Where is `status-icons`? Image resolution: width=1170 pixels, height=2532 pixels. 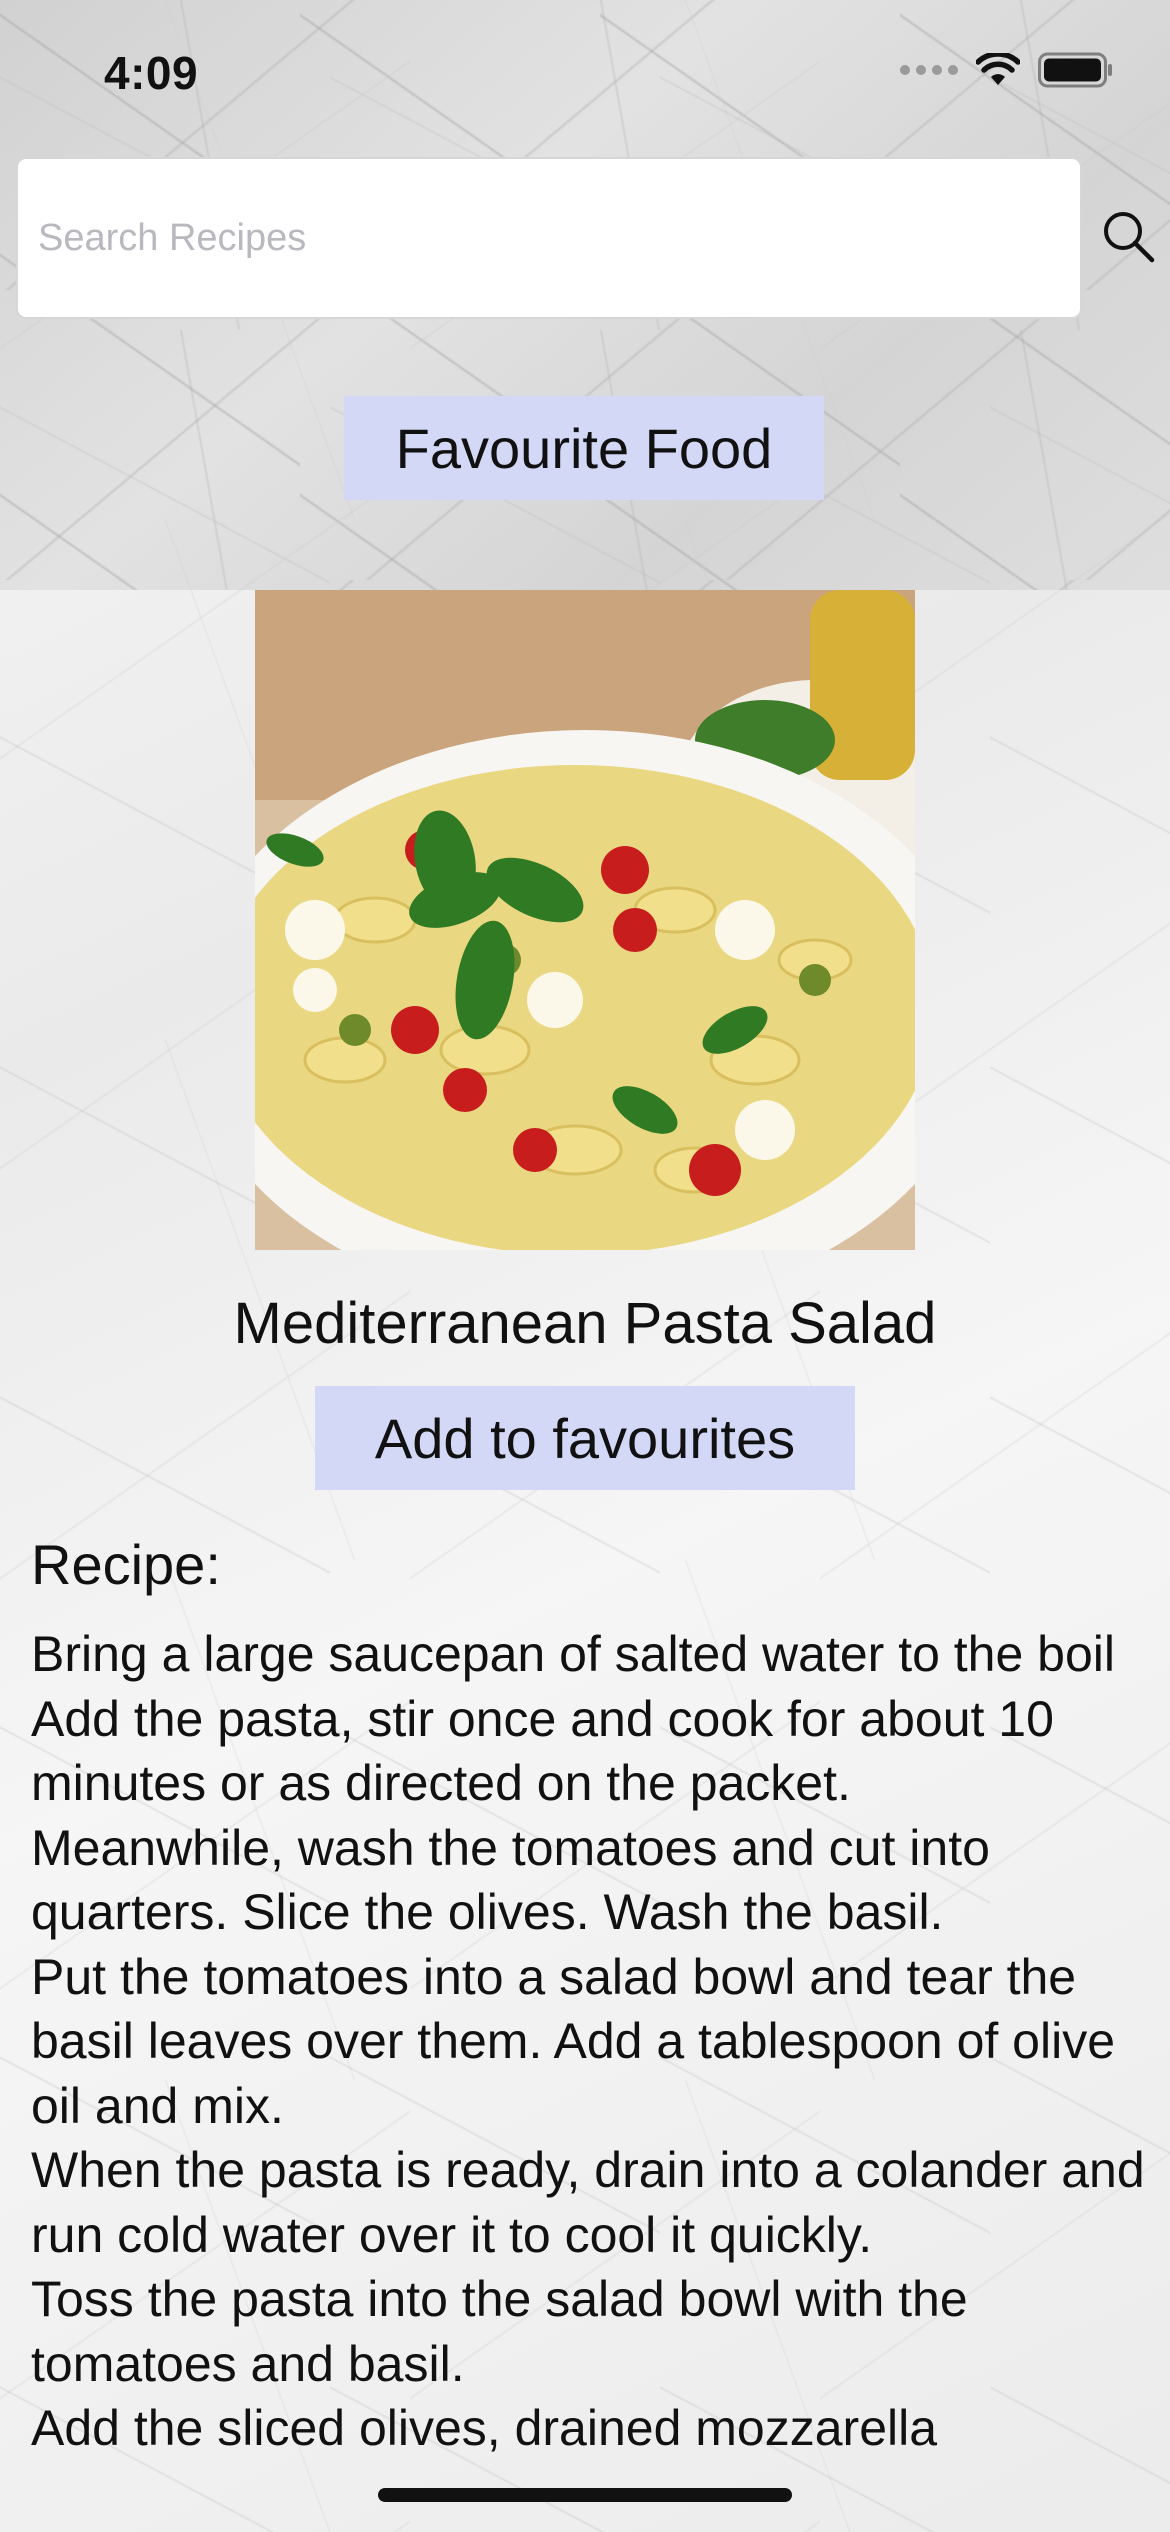 status-icons is located at coordinates (1007, 70).